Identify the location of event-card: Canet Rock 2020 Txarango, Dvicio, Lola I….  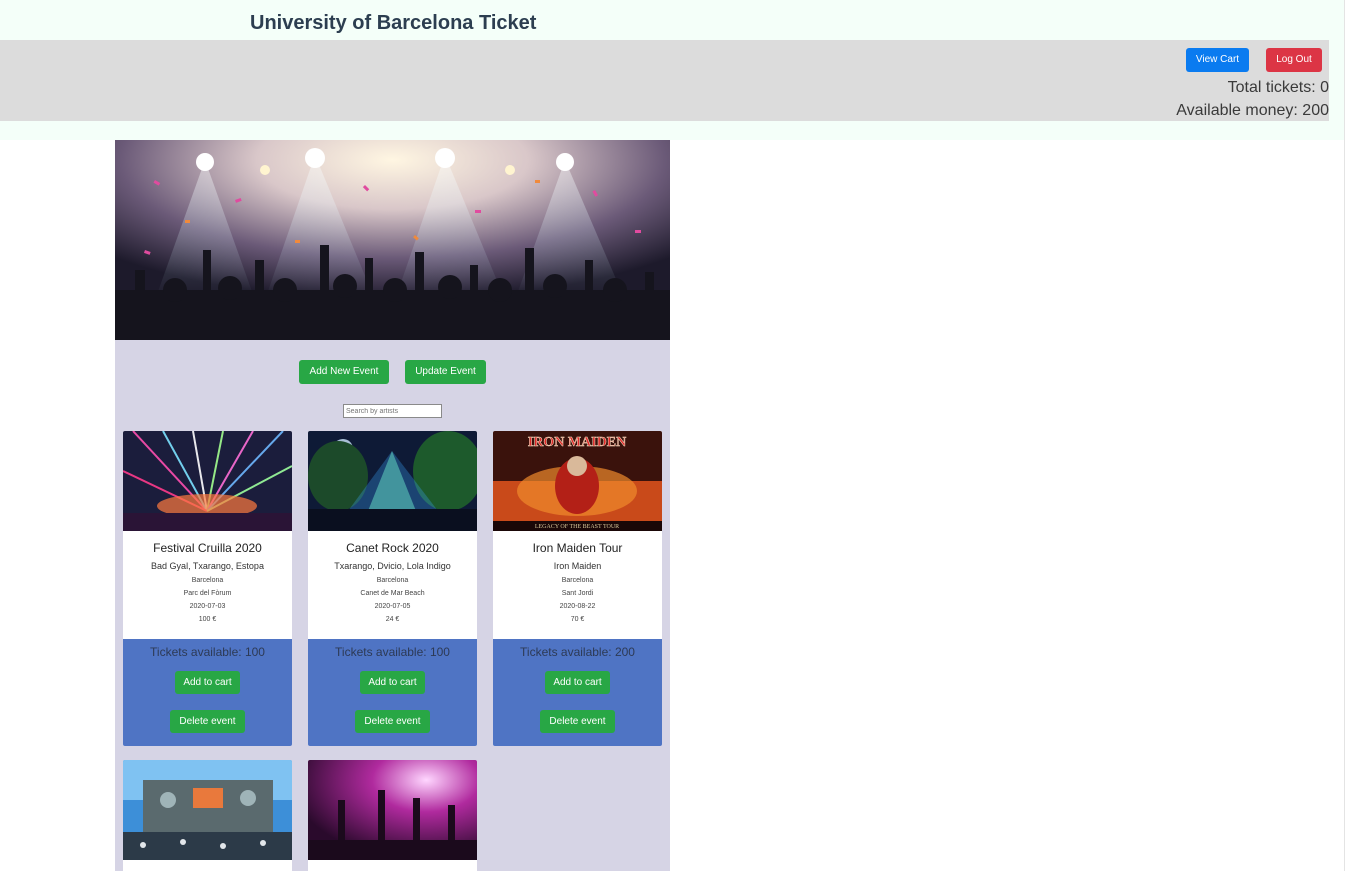
(392, 588).